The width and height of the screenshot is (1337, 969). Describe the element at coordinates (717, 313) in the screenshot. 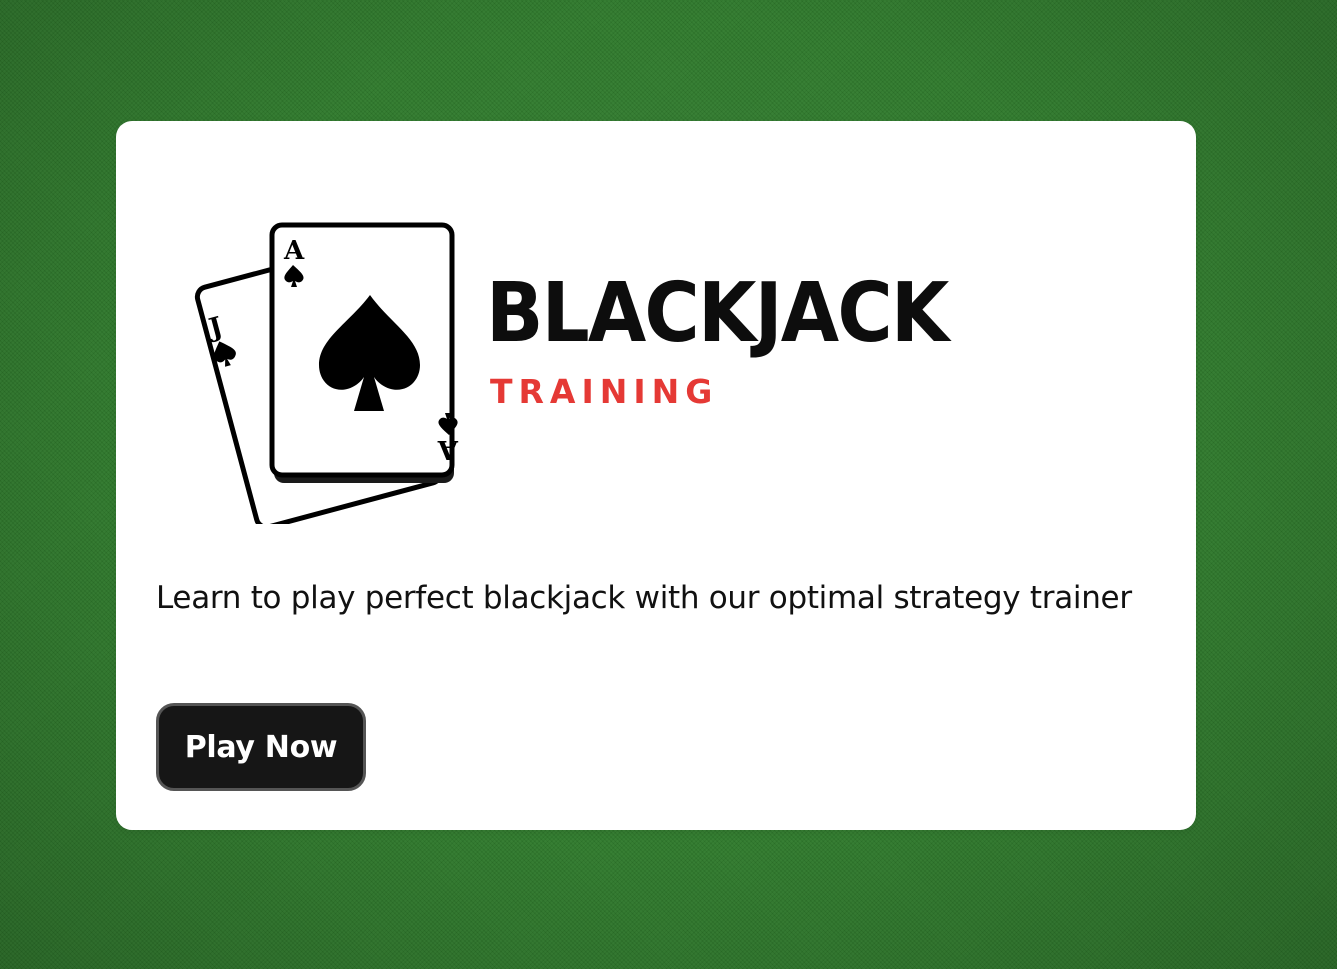

I see `logo-title: BLACKJACK` at that location.